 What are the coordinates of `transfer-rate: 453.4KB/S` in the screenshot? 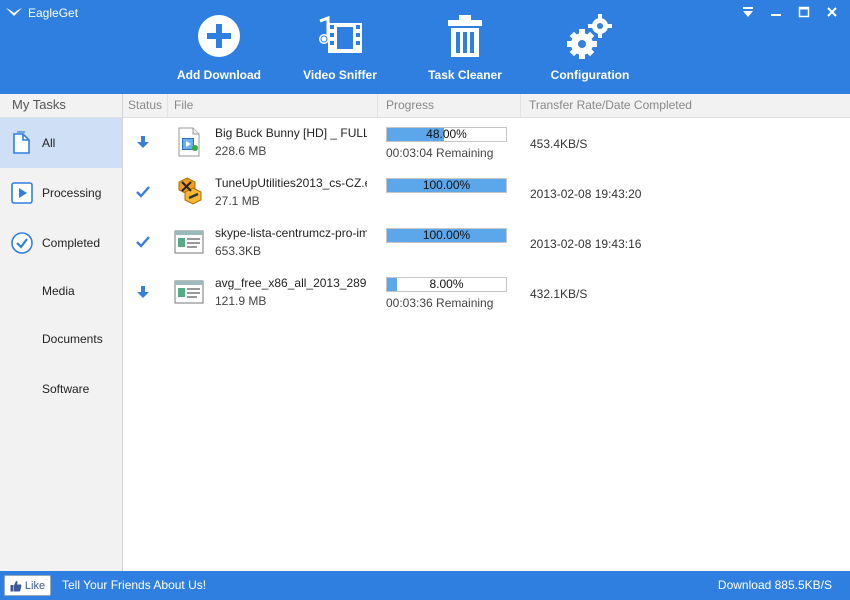 It's located at (559, 144).